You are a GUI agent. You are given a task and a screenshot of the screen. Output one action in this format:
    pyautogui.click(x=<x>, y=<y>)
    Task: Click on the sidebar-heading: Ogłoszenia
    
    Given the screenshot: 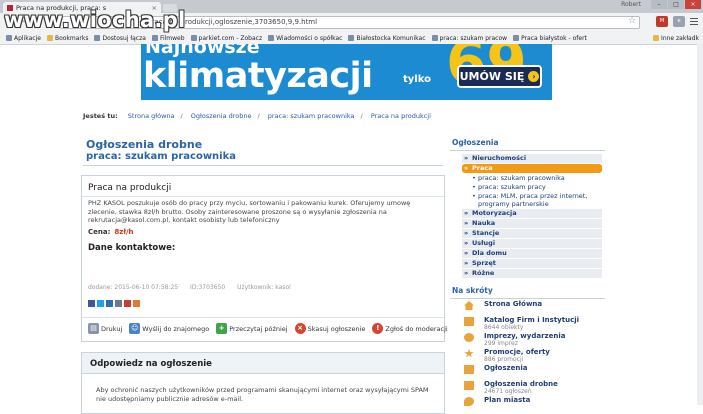 What is the action you would take?
    pyautogui.click(x=527, y=143)
    